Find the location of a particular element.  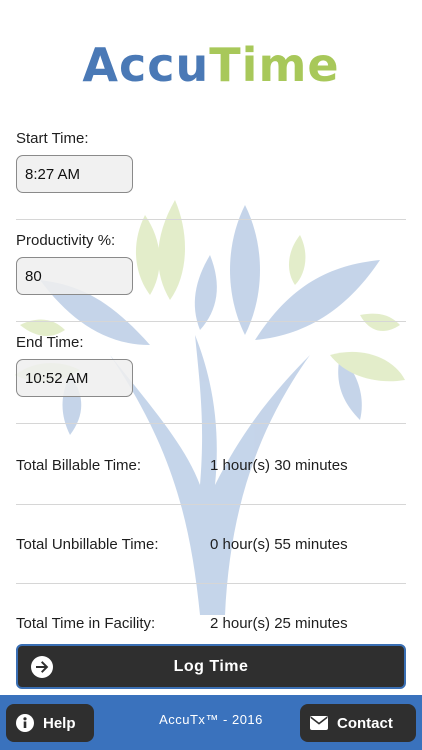

contact-button: Contact is located at coordinates (358, 723).